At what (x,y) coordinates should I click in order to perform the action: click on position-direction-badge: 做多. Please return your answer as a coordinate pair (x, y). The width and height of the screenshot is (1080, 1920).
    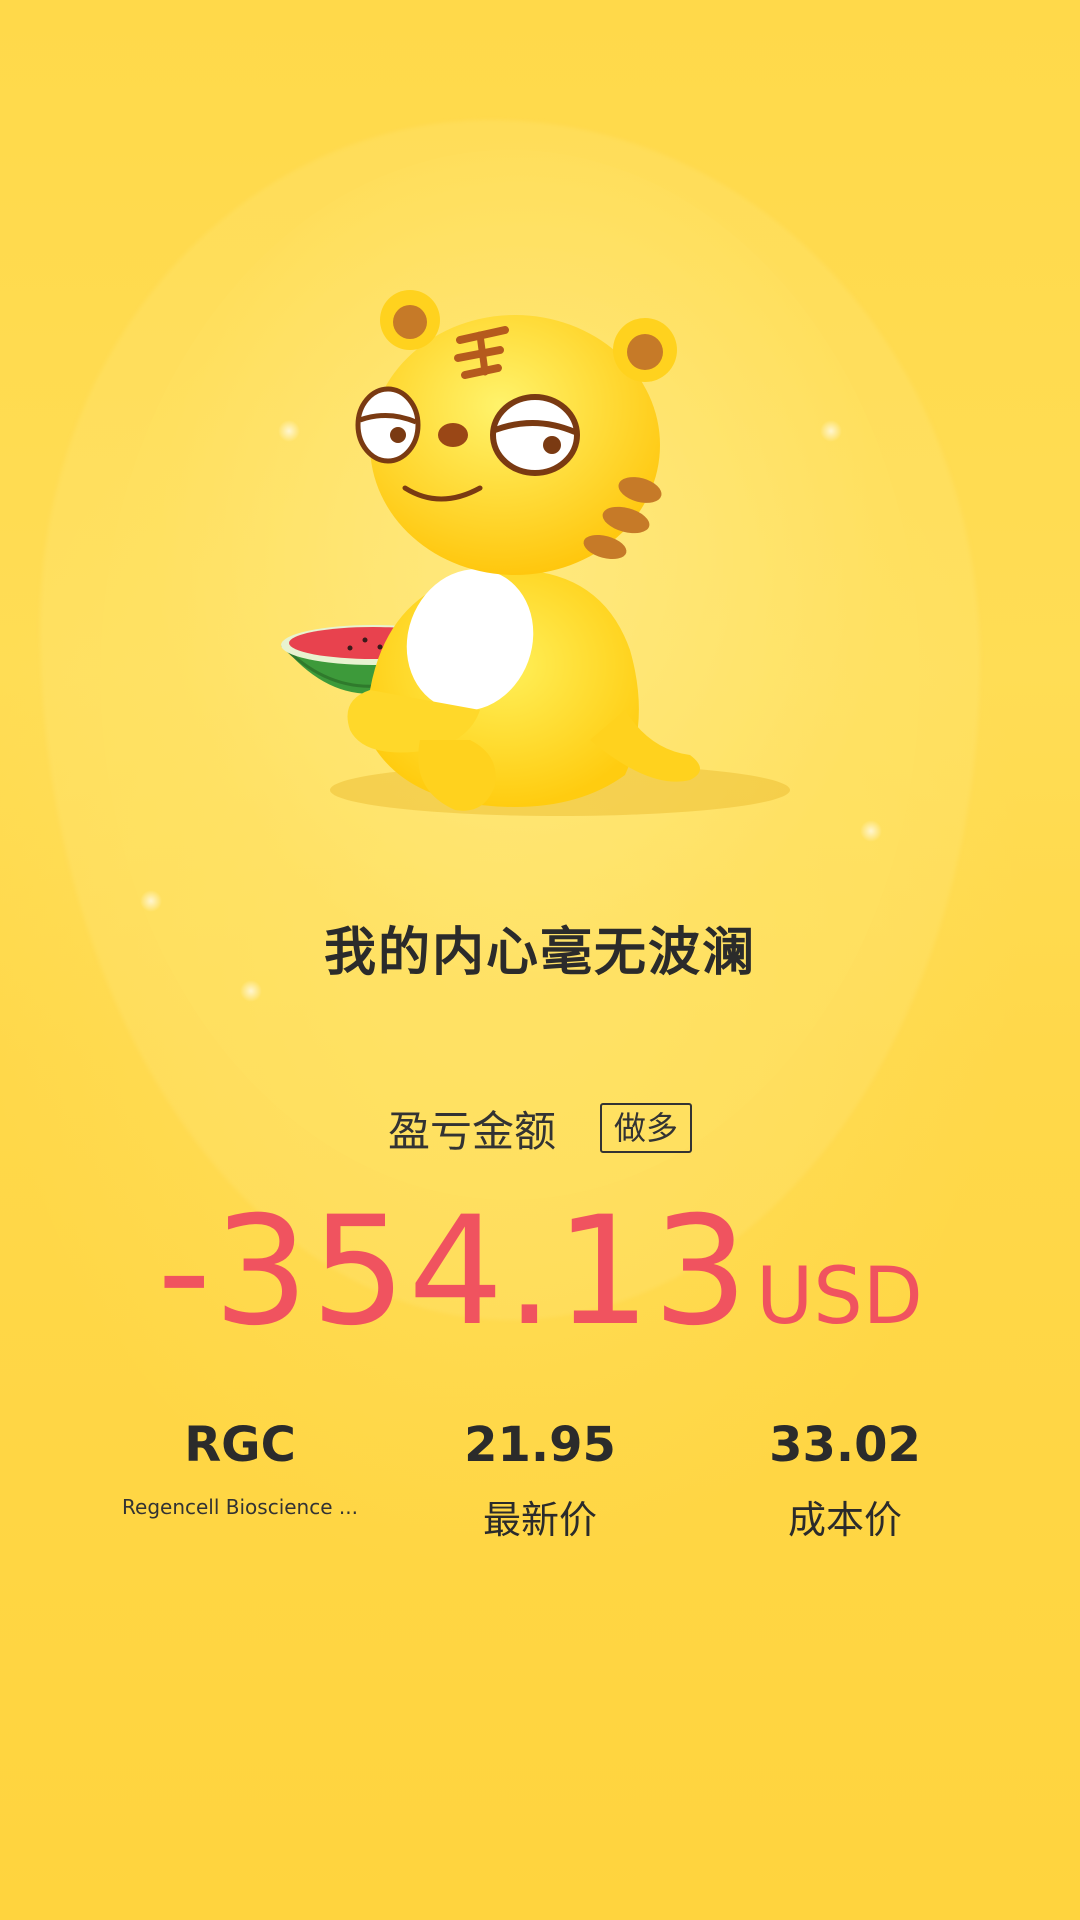
    Looking at the image, I should click on (646, 1128).